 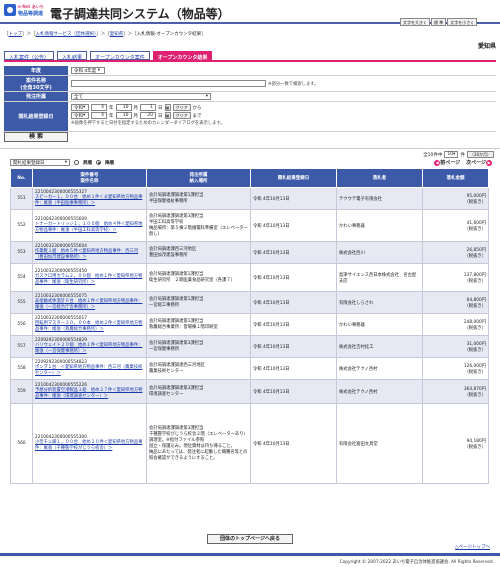 What do you see at coordinates (415, 22) in the screenshot?
I see `font-larger-button: 文字を大きく` at bounding box center [415, 22].